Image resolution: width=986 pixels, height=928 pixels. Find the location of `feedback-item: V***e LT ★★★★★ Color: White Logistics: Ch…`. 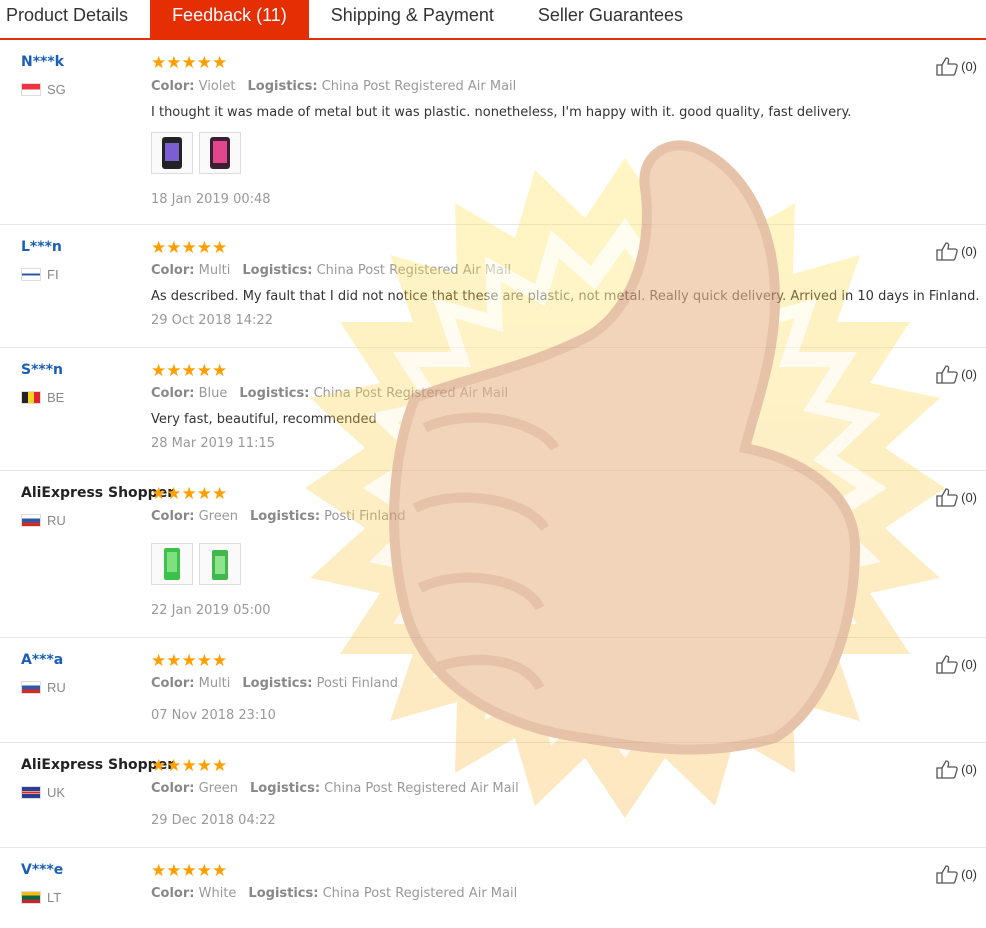

feedback-item: V***e LT ★★★★★ Color: White Logistics: Ch… is located at coordinates (493, 888).